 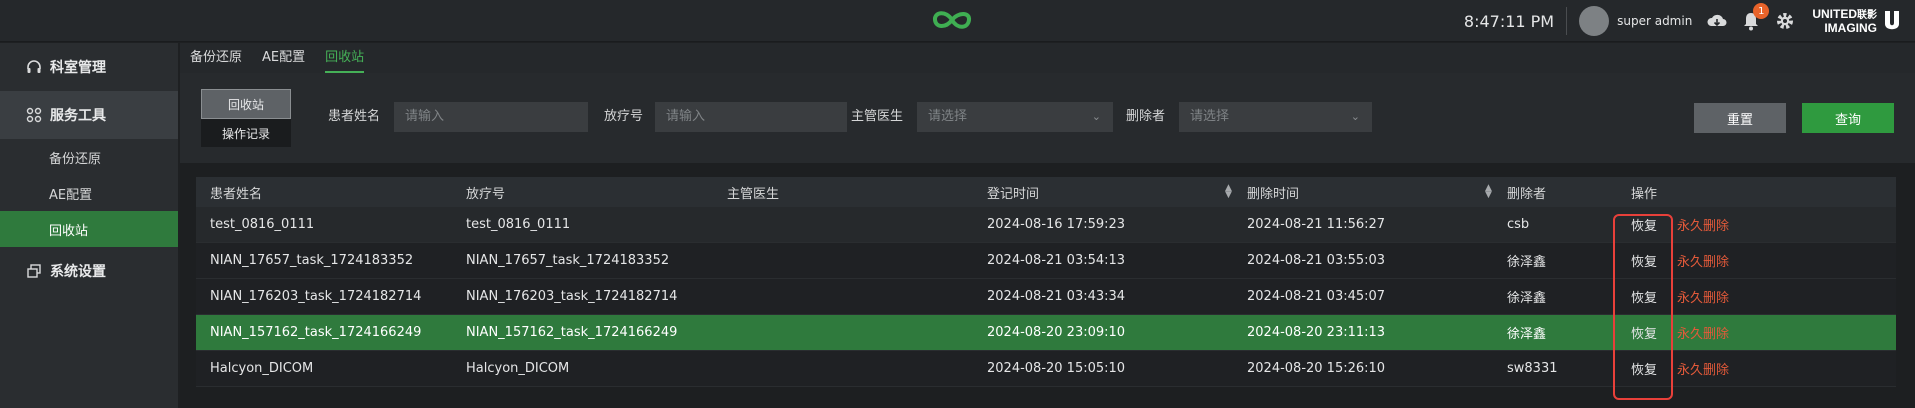 I want to click on cell-patient-name: Halcyon_DICOM, so click(x=262, y=368).